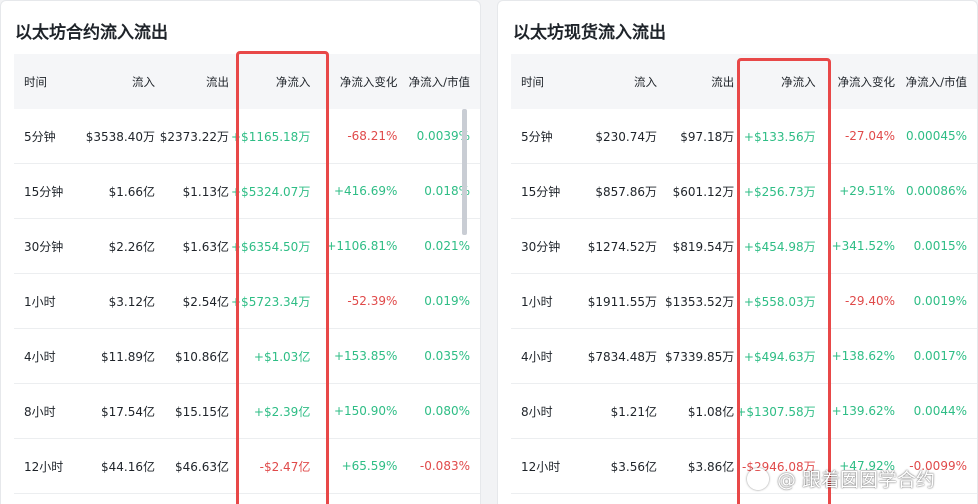 This screenshot has height=504, width=978. I want to click on cell-inflow: $11.89亿, so click(121, 356).